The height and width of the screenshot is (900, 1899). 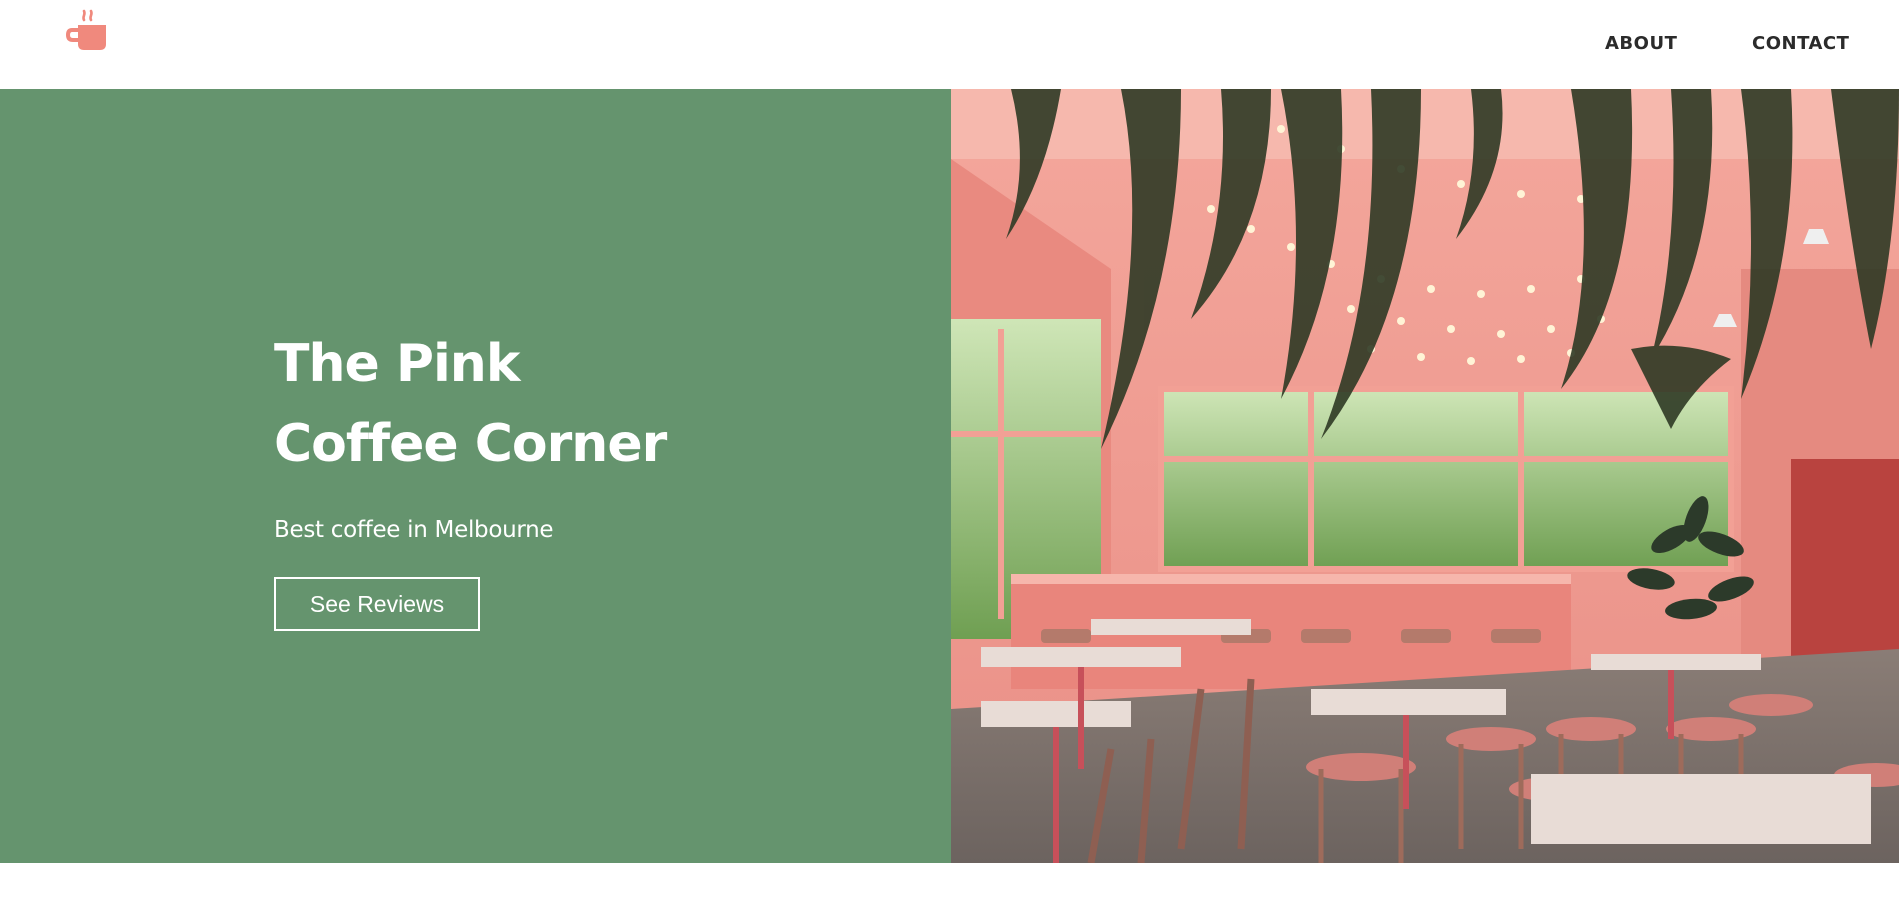 What do you see at coordinates (89, 31) in the screenshot?
I see `coffee-cup-icon` at bounding box center [89, 31].